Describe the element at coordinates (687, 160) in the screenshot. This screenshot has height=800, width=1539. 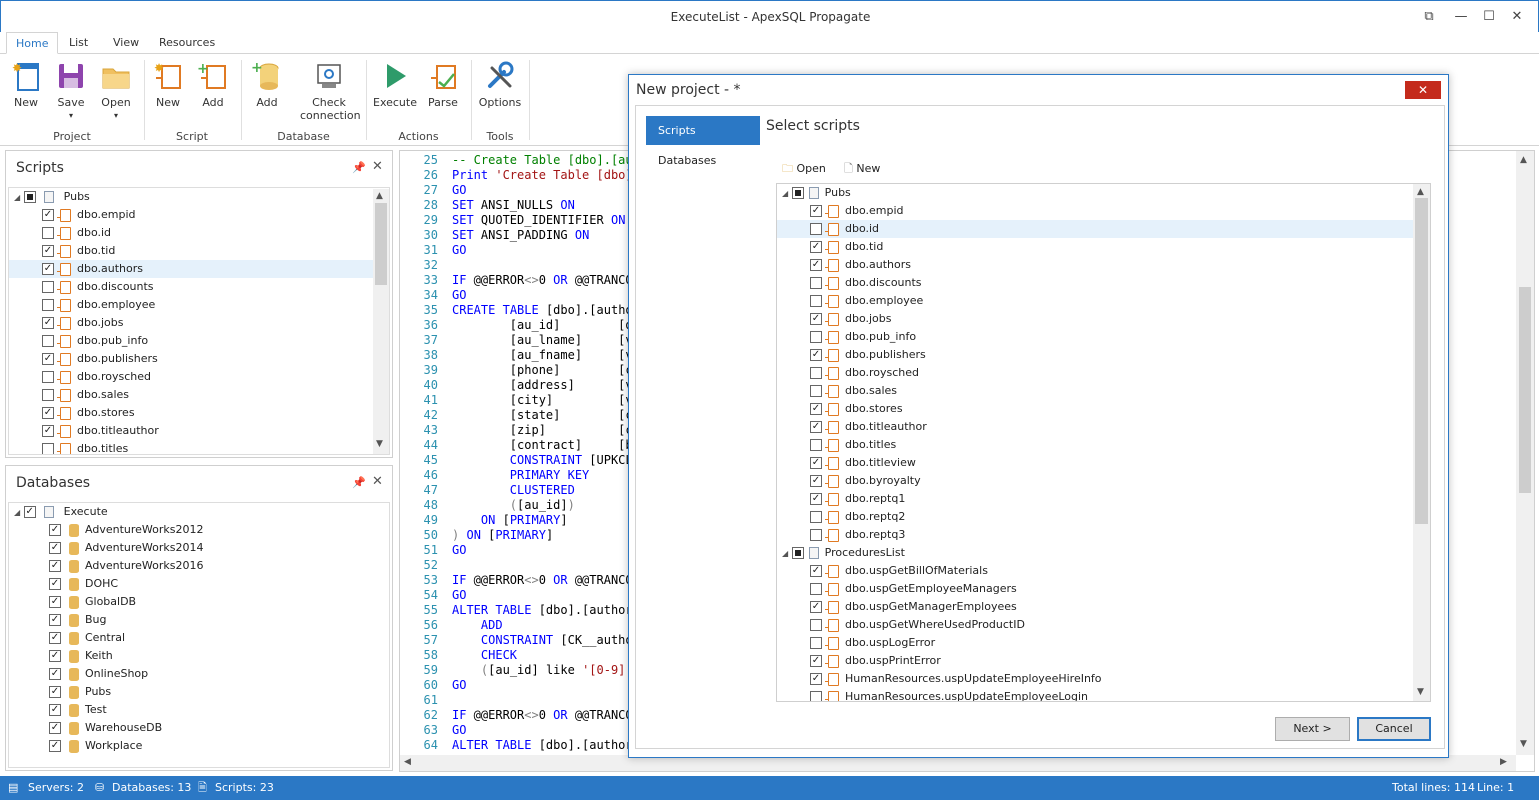
I see `nav-databases: Databases` at that location.